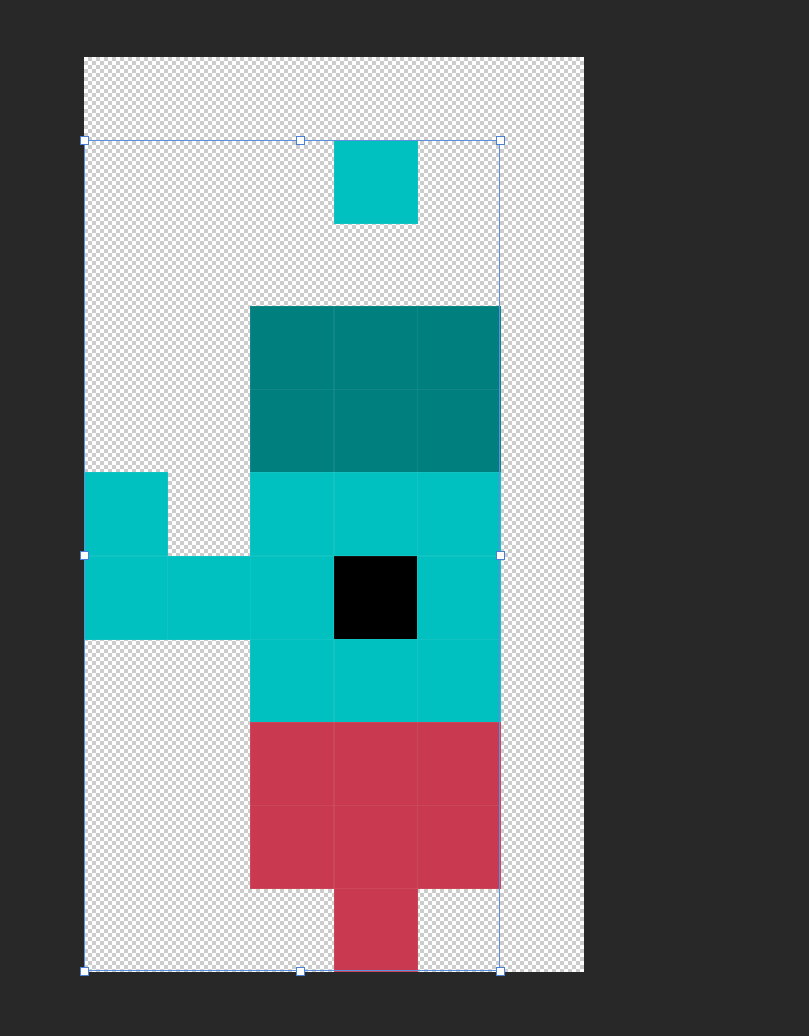 This screenshot has width=809, height=1036. What do you see at coordinates (500, 555) in the screenshot?
I see `resize-handle-middle-right` at bounding box center [500, 555].